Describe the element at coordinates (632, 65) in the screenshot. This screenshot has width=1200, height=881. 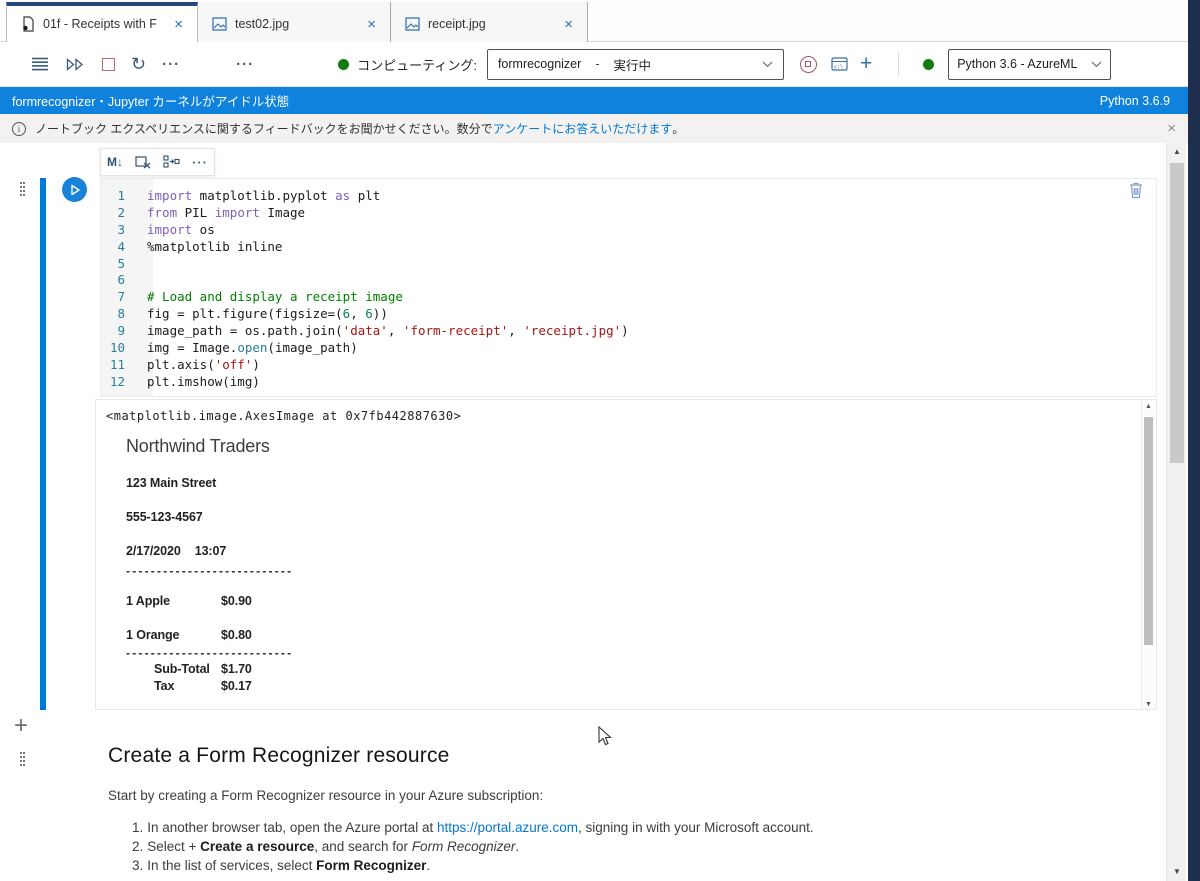
I see `compute-status: 実行中` at that location.